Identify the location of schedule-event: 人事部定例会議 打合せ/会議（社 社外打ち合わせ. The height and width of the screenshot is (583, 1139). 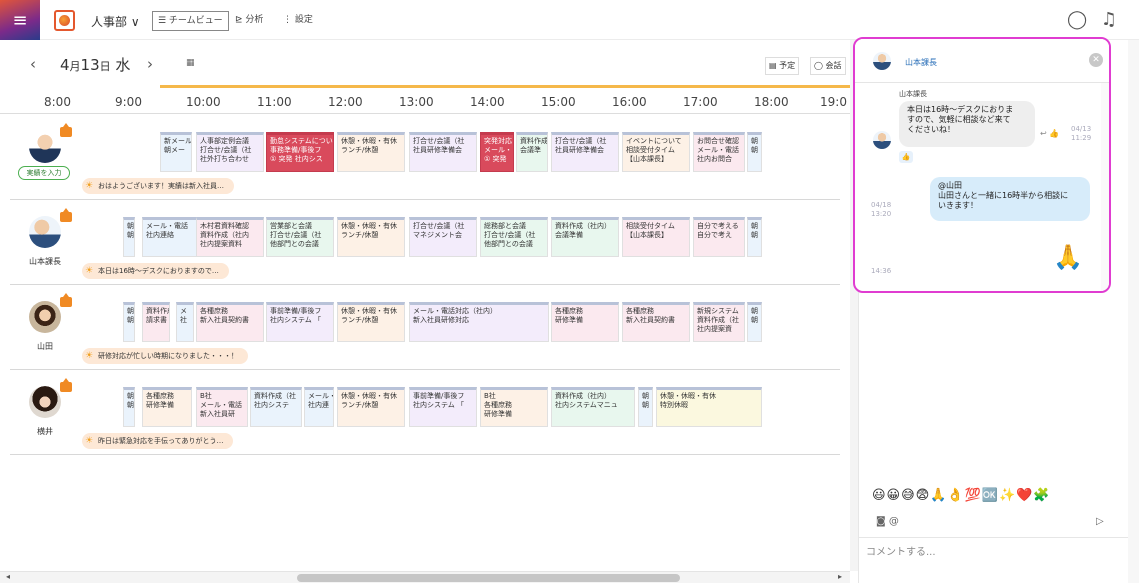
(230, 152).